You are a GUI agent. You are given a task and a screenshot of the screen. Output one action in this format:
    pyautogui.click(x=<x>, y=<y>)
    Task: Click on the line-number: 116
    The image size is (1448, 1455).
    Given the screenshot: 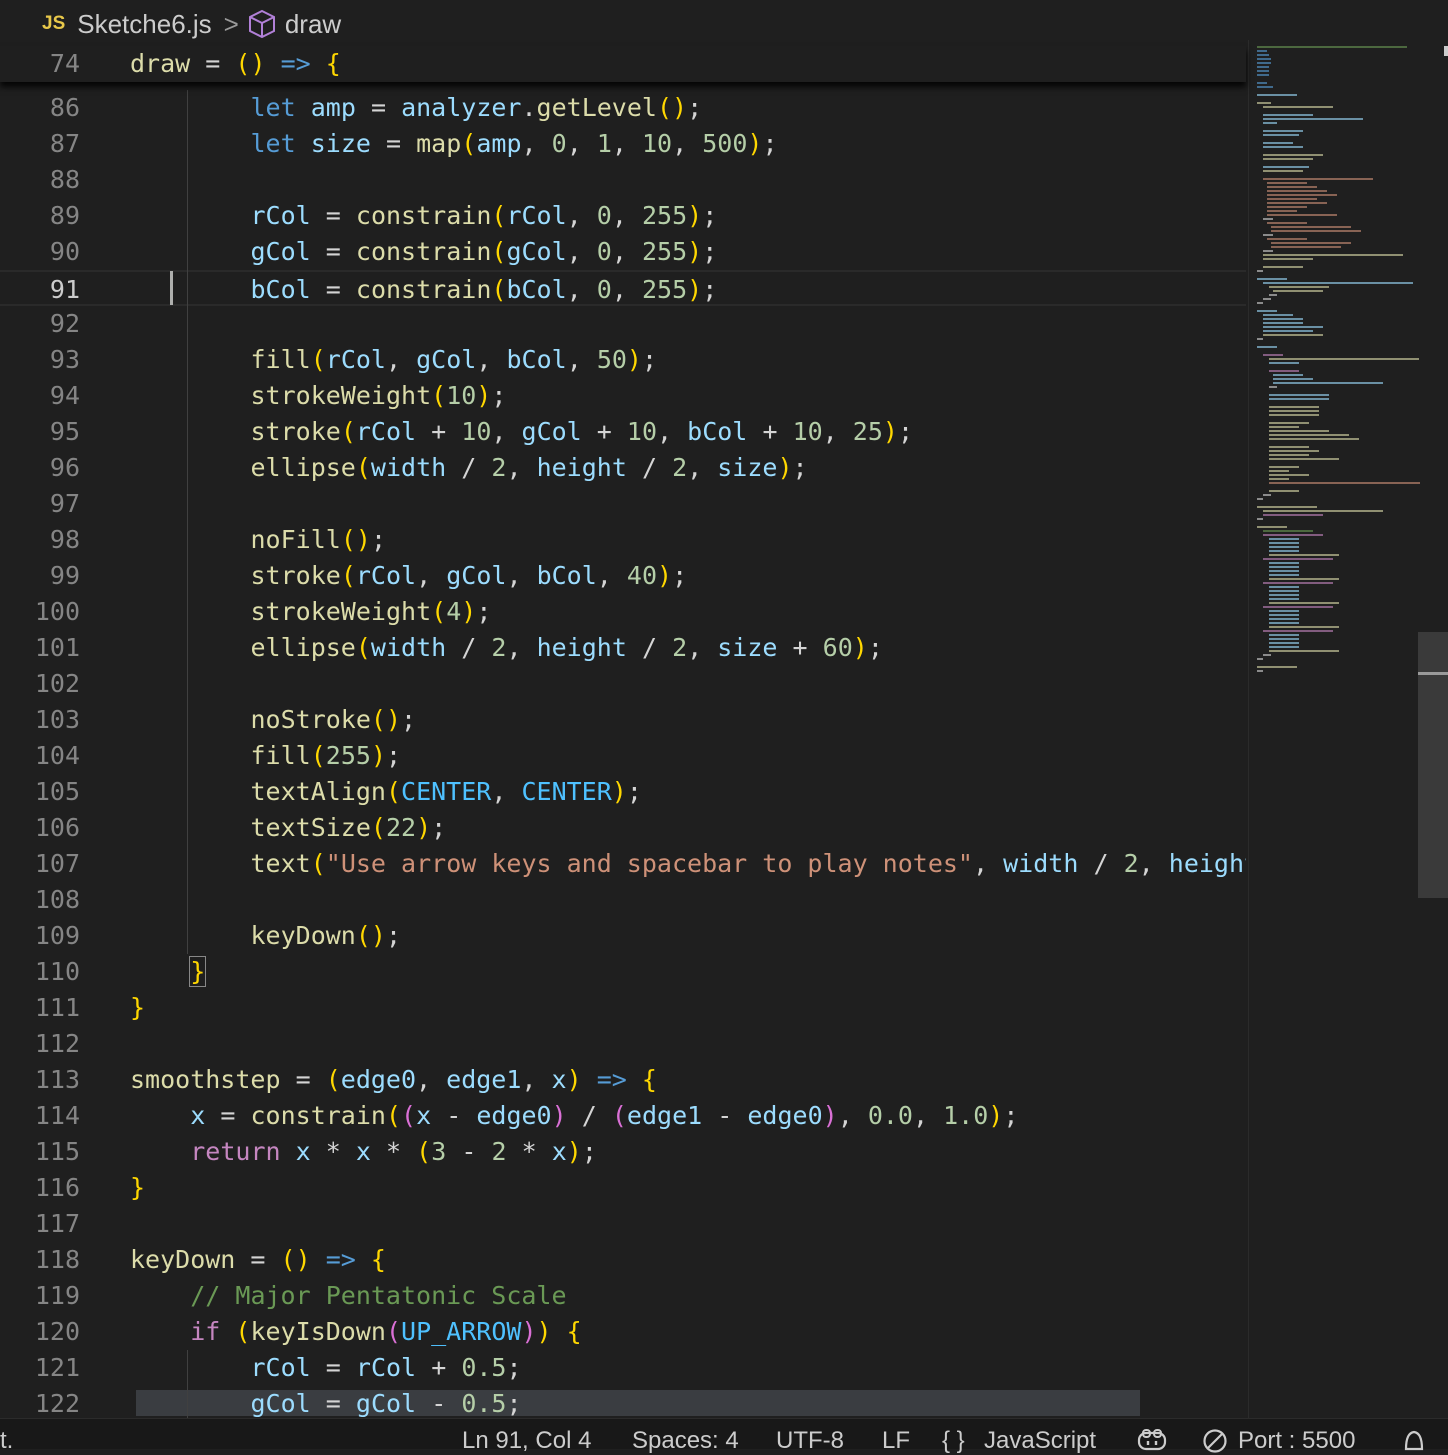 What is the action you would take?
    pyautogui.click(x=40, y=1187)
    